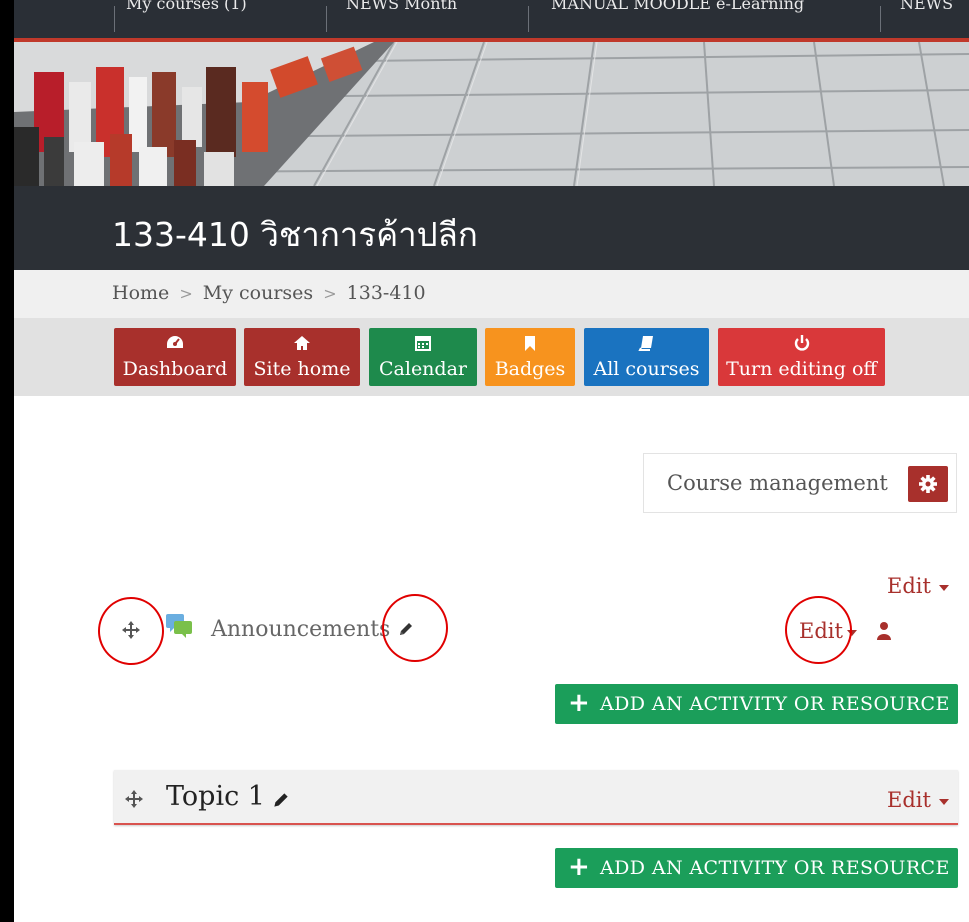 Image resolution: width=969 pixels, height=922 pixels. Describe the element at coordinates (134, 801) in the screenshot. I see `move-handle-icon` at that location.